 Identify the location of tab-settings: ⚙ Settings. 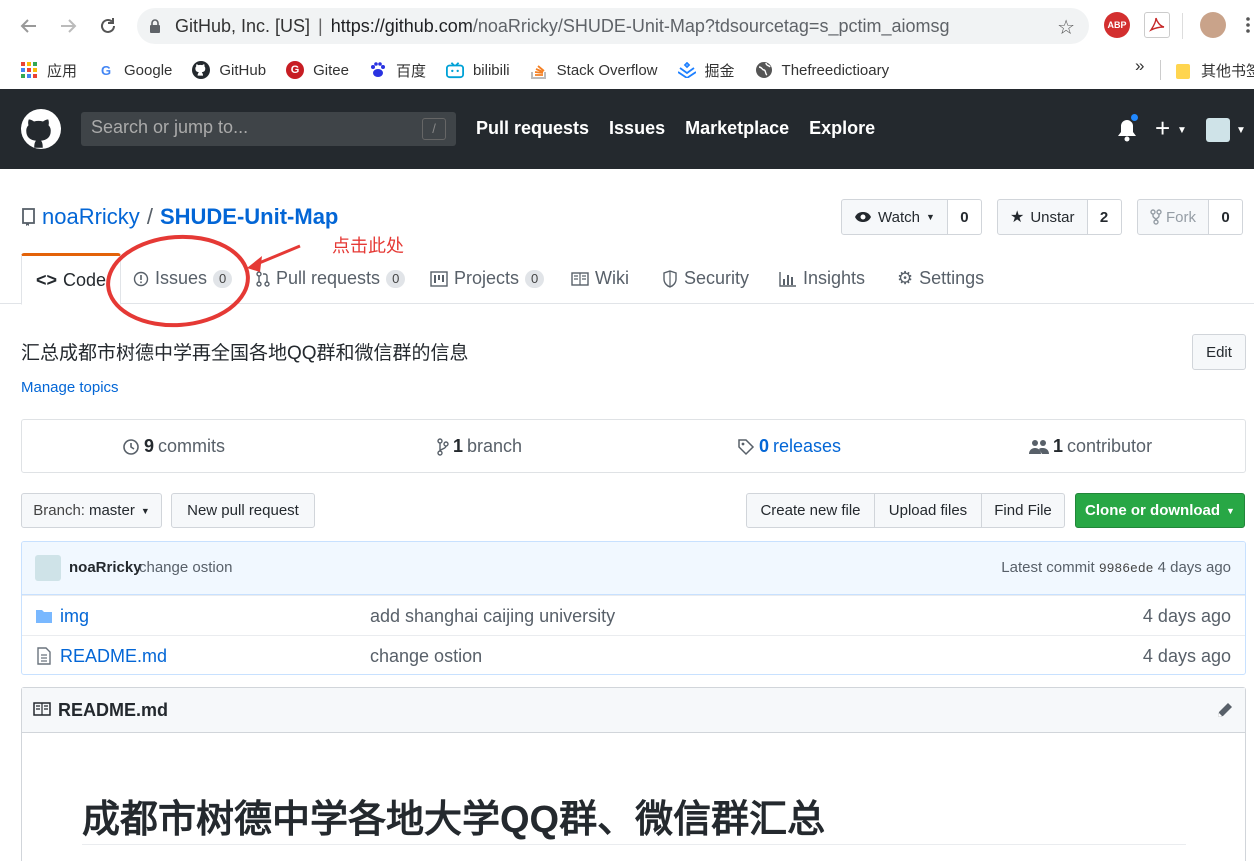
(940, 278).